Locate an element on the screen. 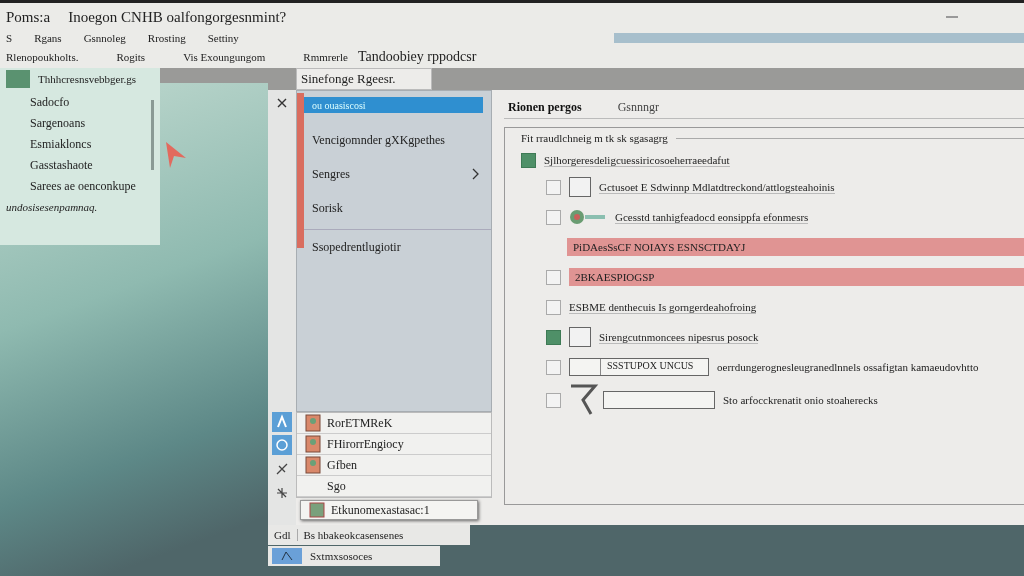  pointer-arrow-icon is located at coordinates (176, 155).